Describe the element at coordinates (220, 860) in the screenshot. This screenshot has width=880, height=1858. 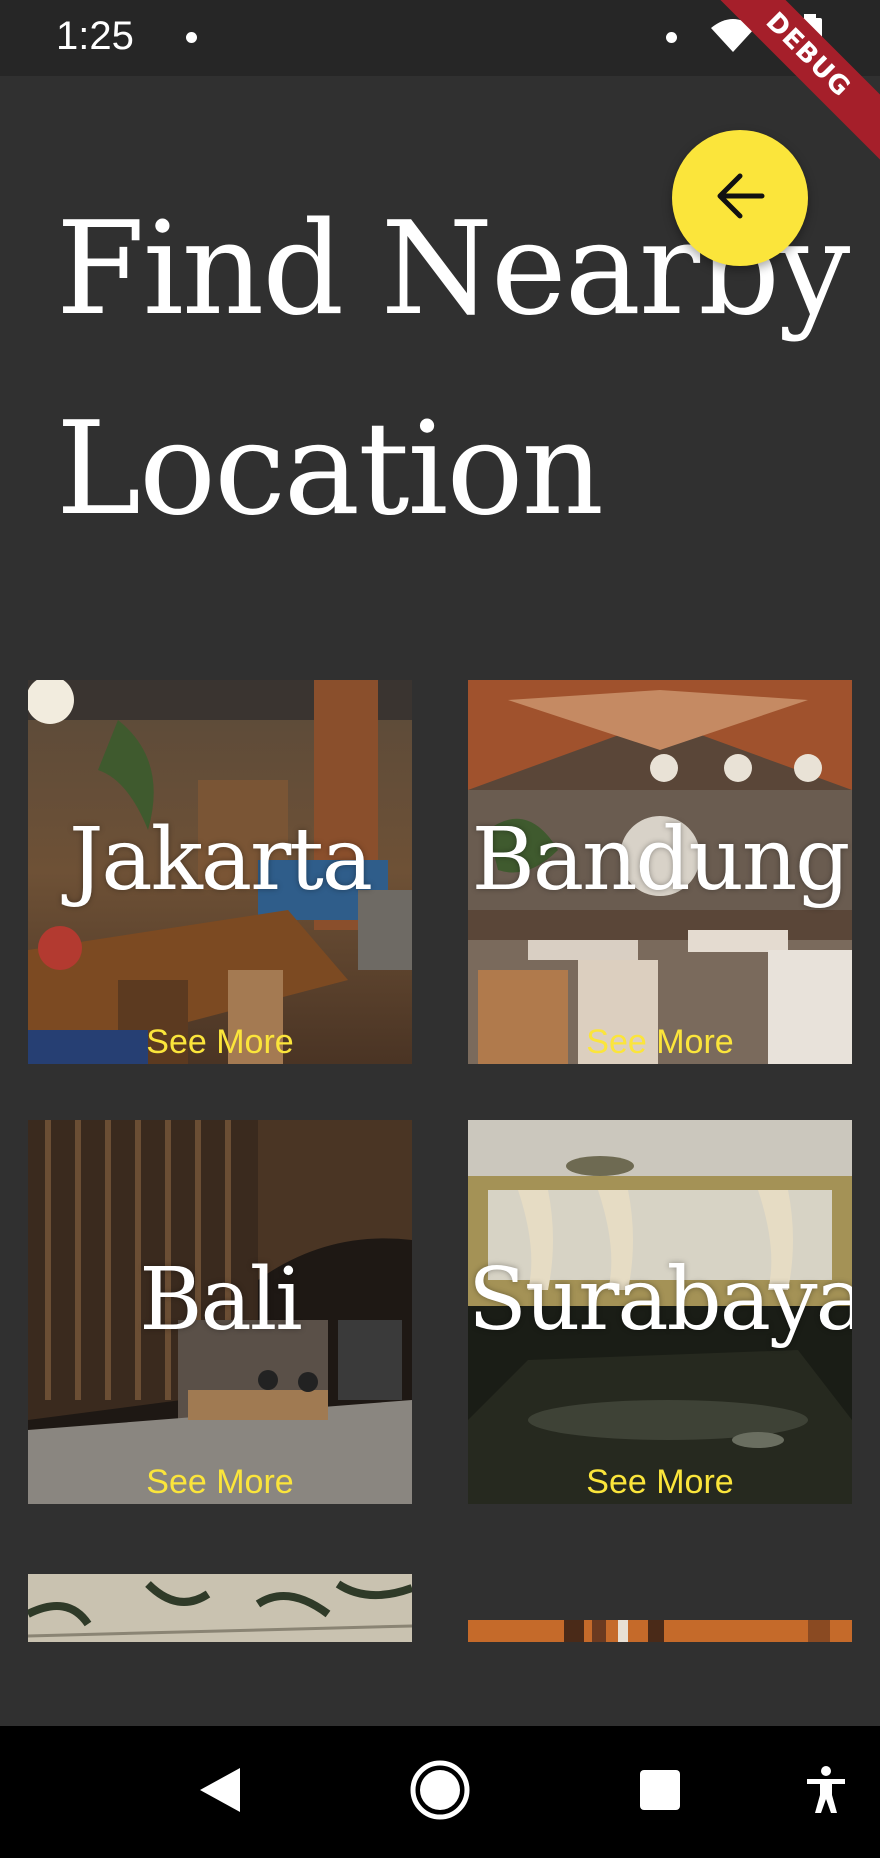
I see `city-name: Jakarta` at that location.